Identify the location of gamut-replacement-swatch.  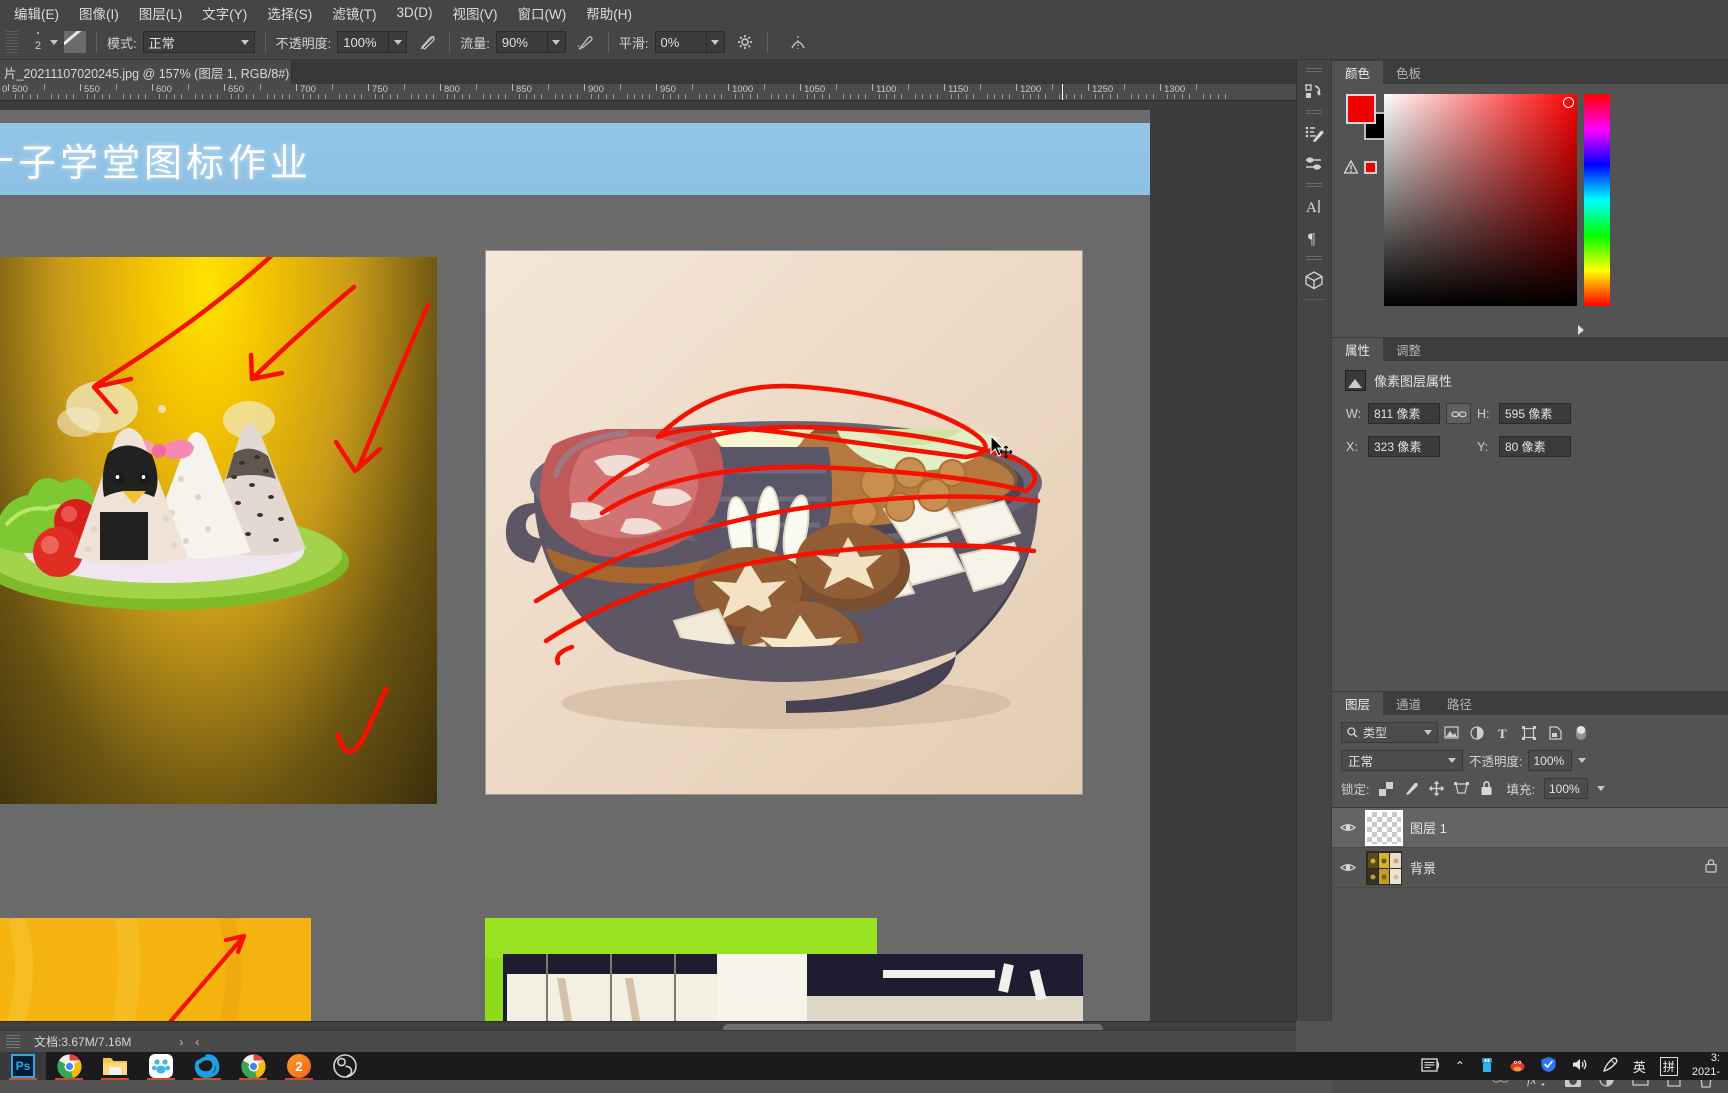
(1370, 167).